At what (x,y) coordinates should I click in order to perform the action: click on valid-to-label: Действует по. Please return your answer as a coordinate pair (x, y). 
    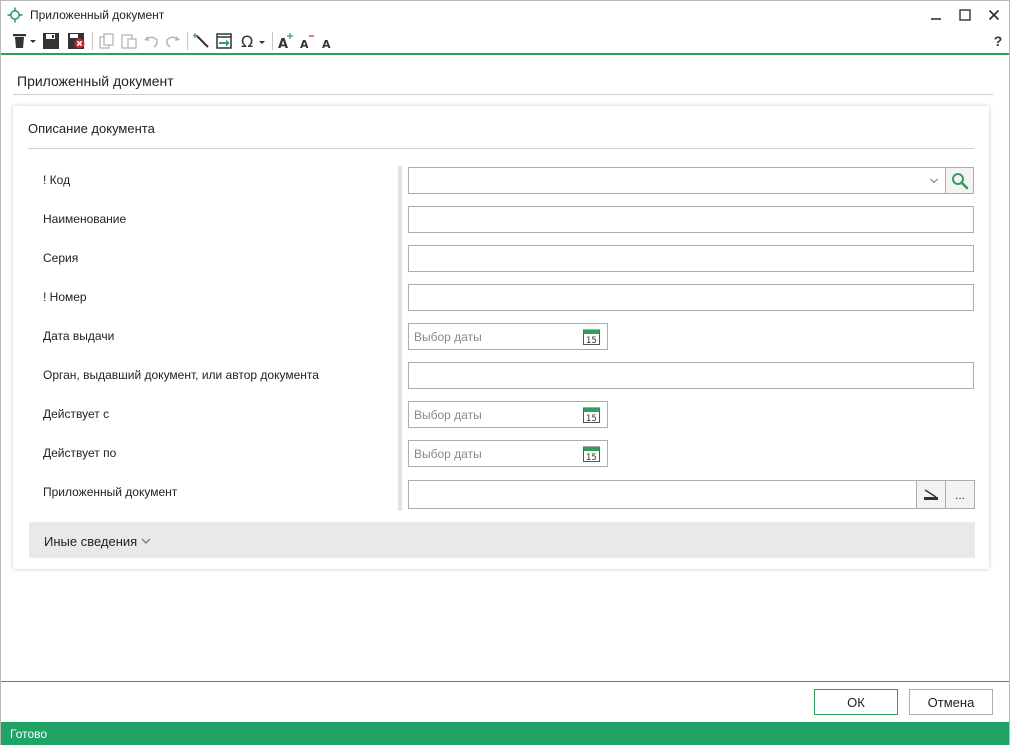
    Looking at the image, I should click on (80, 453).